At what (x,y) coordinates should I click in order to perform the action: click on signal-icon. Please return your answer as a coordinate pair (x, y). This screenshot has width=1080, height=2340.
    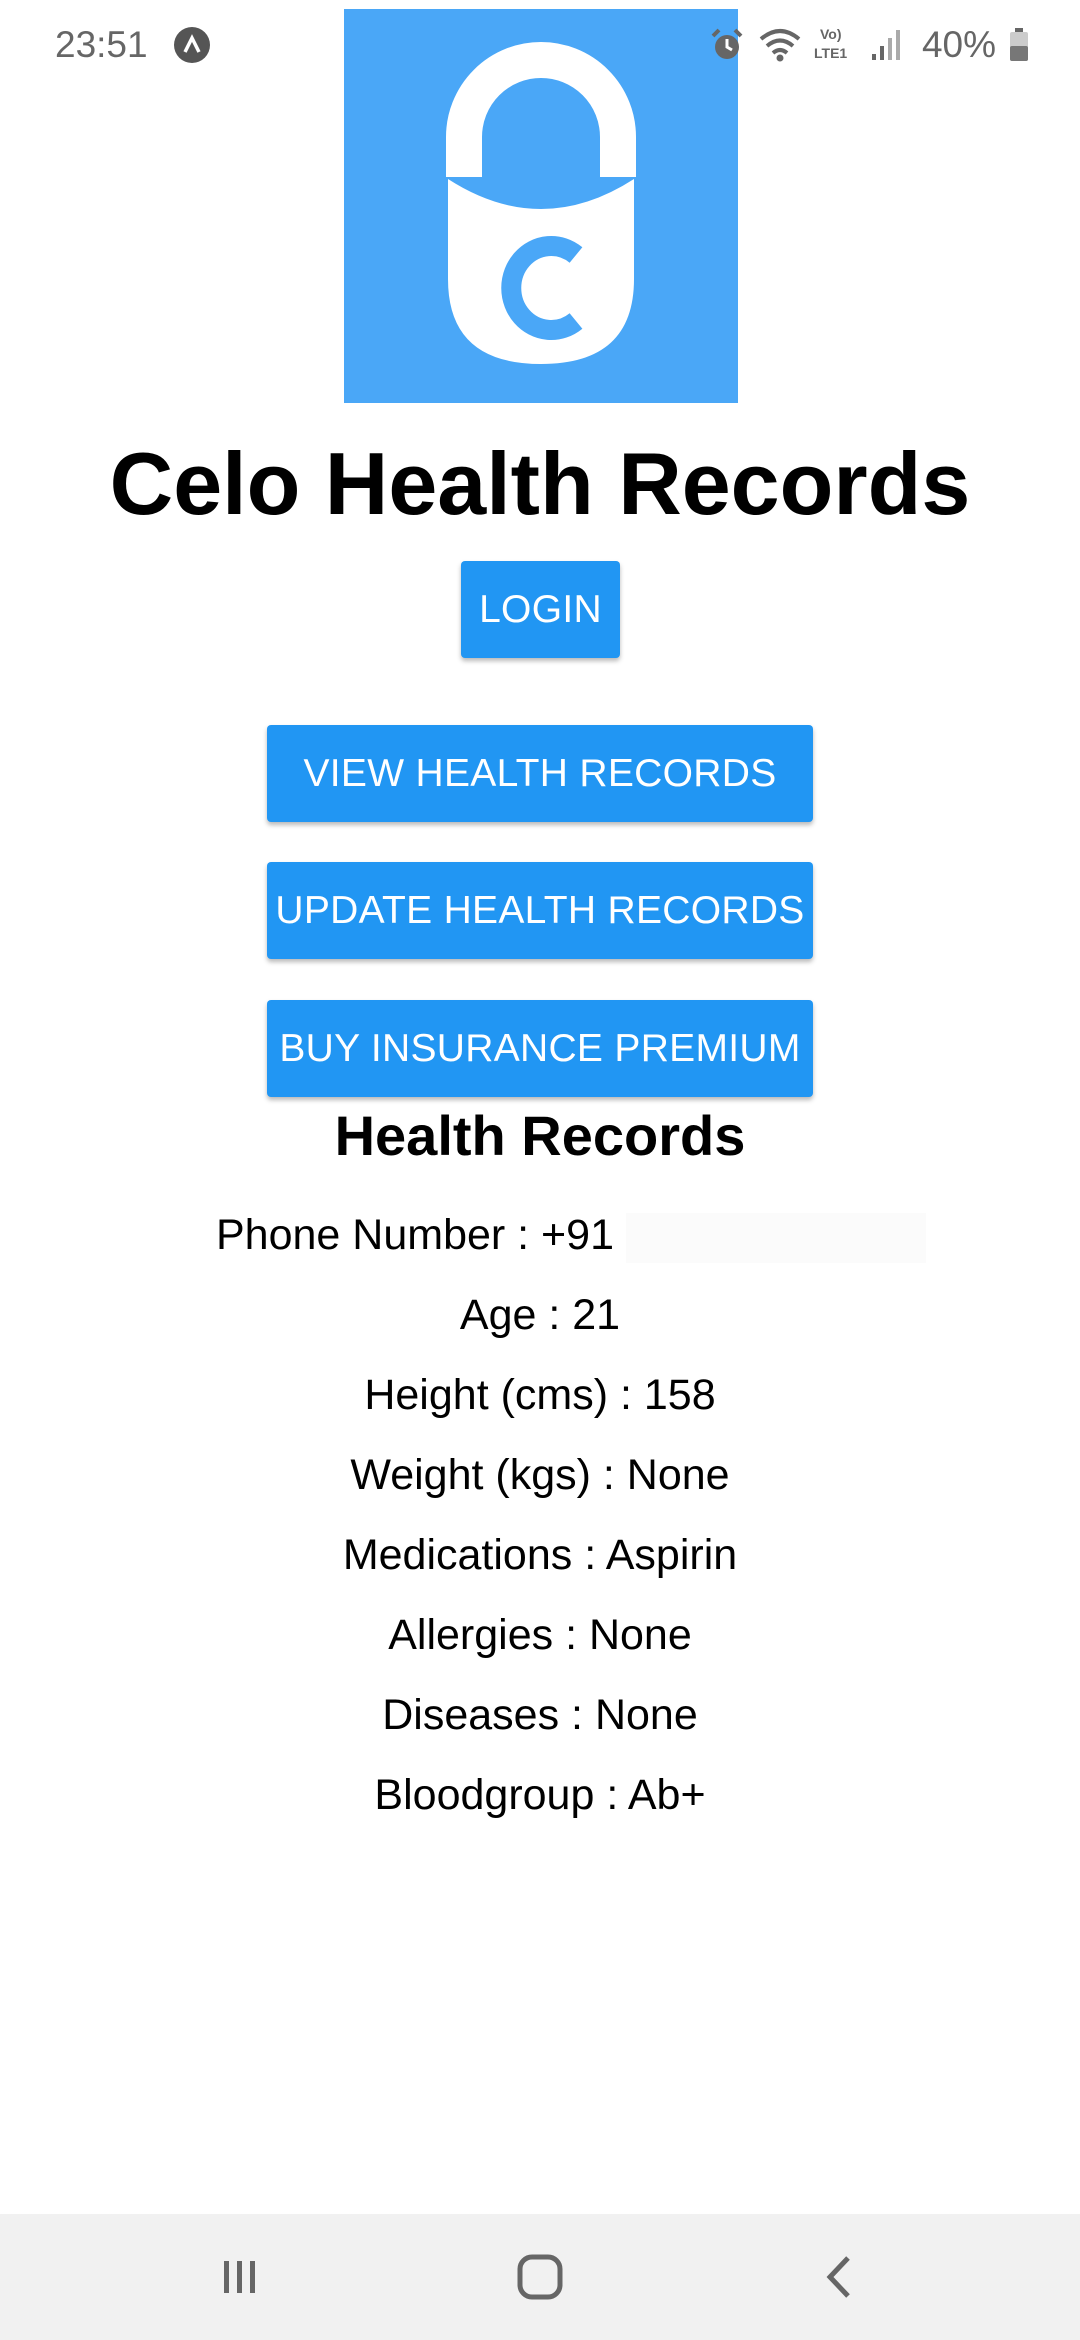
    Looking at the image, I should click on (886, 45).